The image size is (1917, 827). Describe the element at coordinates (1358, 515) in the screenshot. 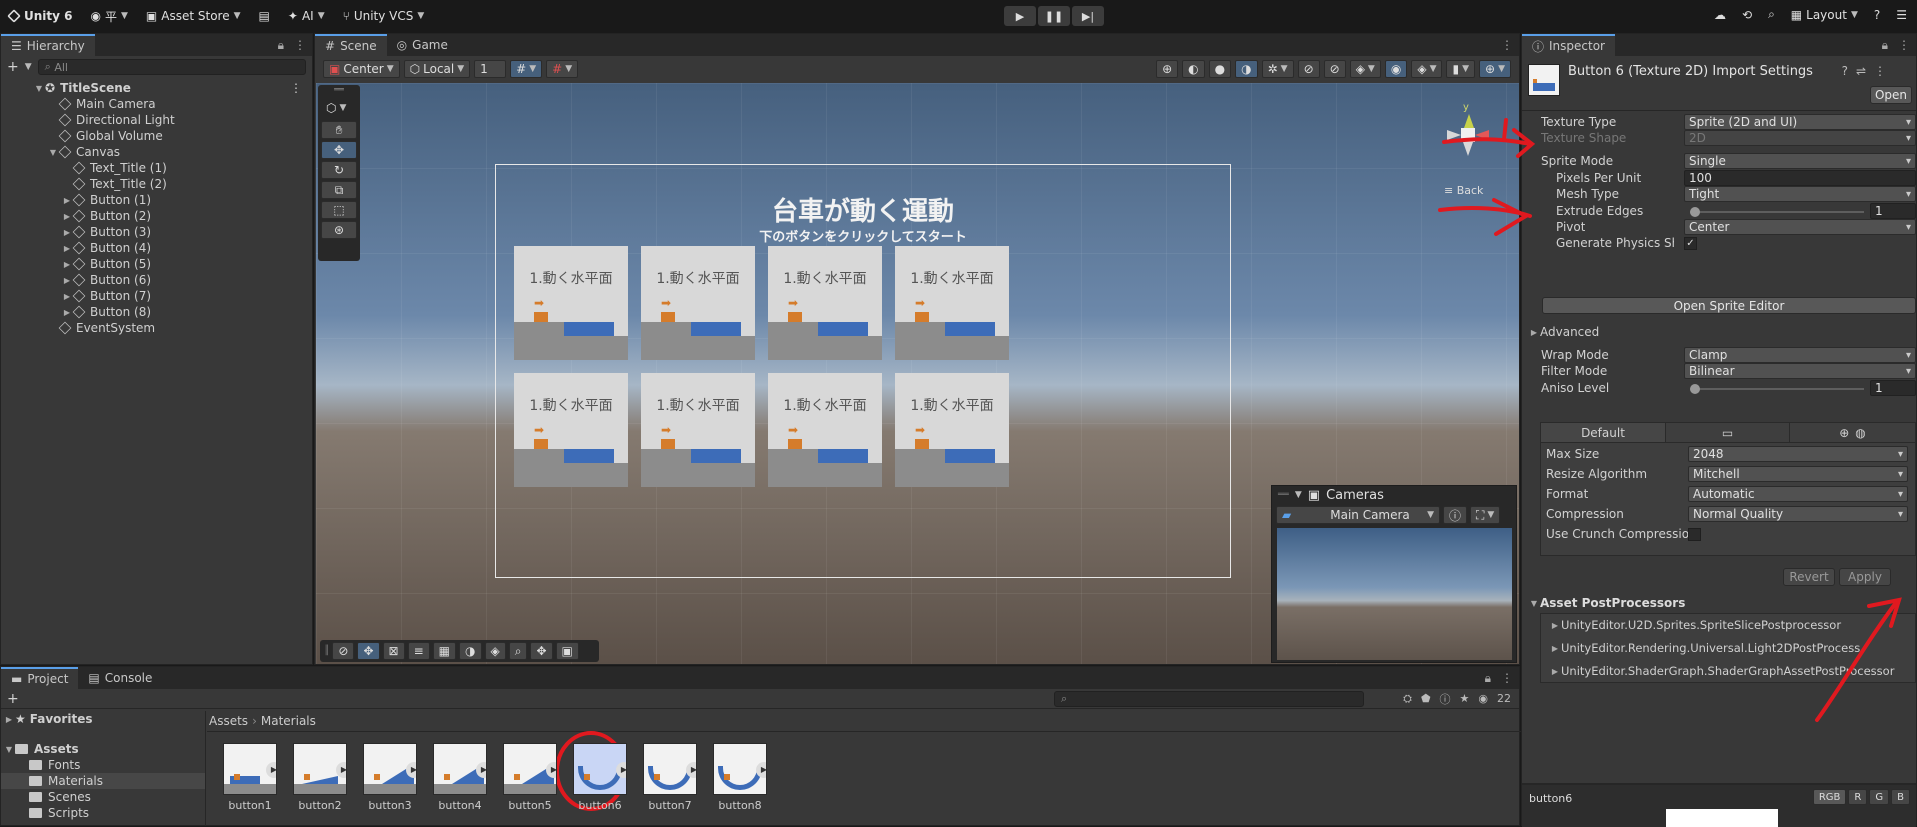

I see `camera-select-dropdown: ▰ Main Camera ▼` at that location.